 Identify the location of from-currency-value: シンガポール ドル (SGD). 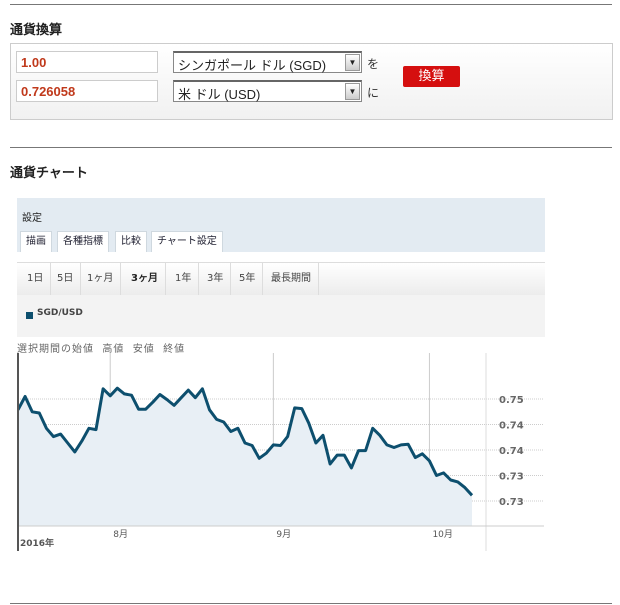
(252, 65).